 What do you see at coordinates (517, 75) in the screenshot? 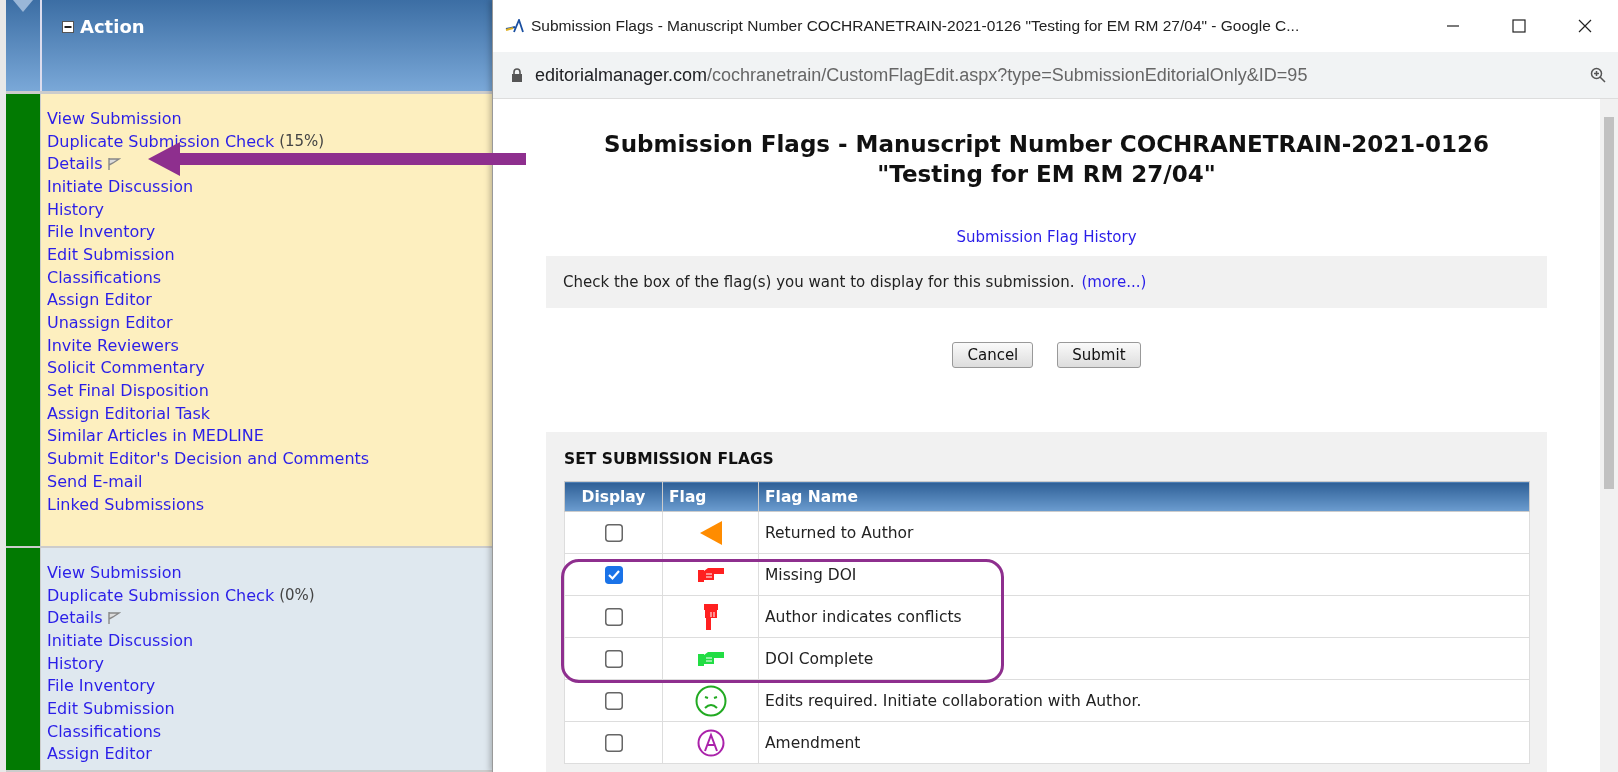
I see `lock-icon` at bounding box center [517, 75].